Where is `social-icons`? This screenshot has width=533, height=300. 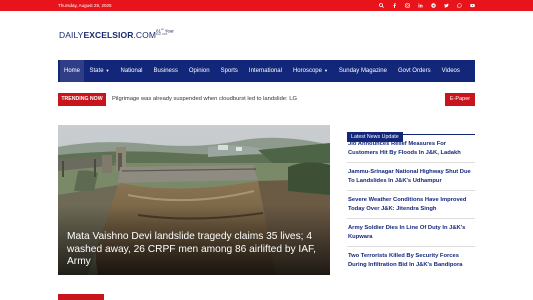 social-icons is located at coordinates (427, 5).